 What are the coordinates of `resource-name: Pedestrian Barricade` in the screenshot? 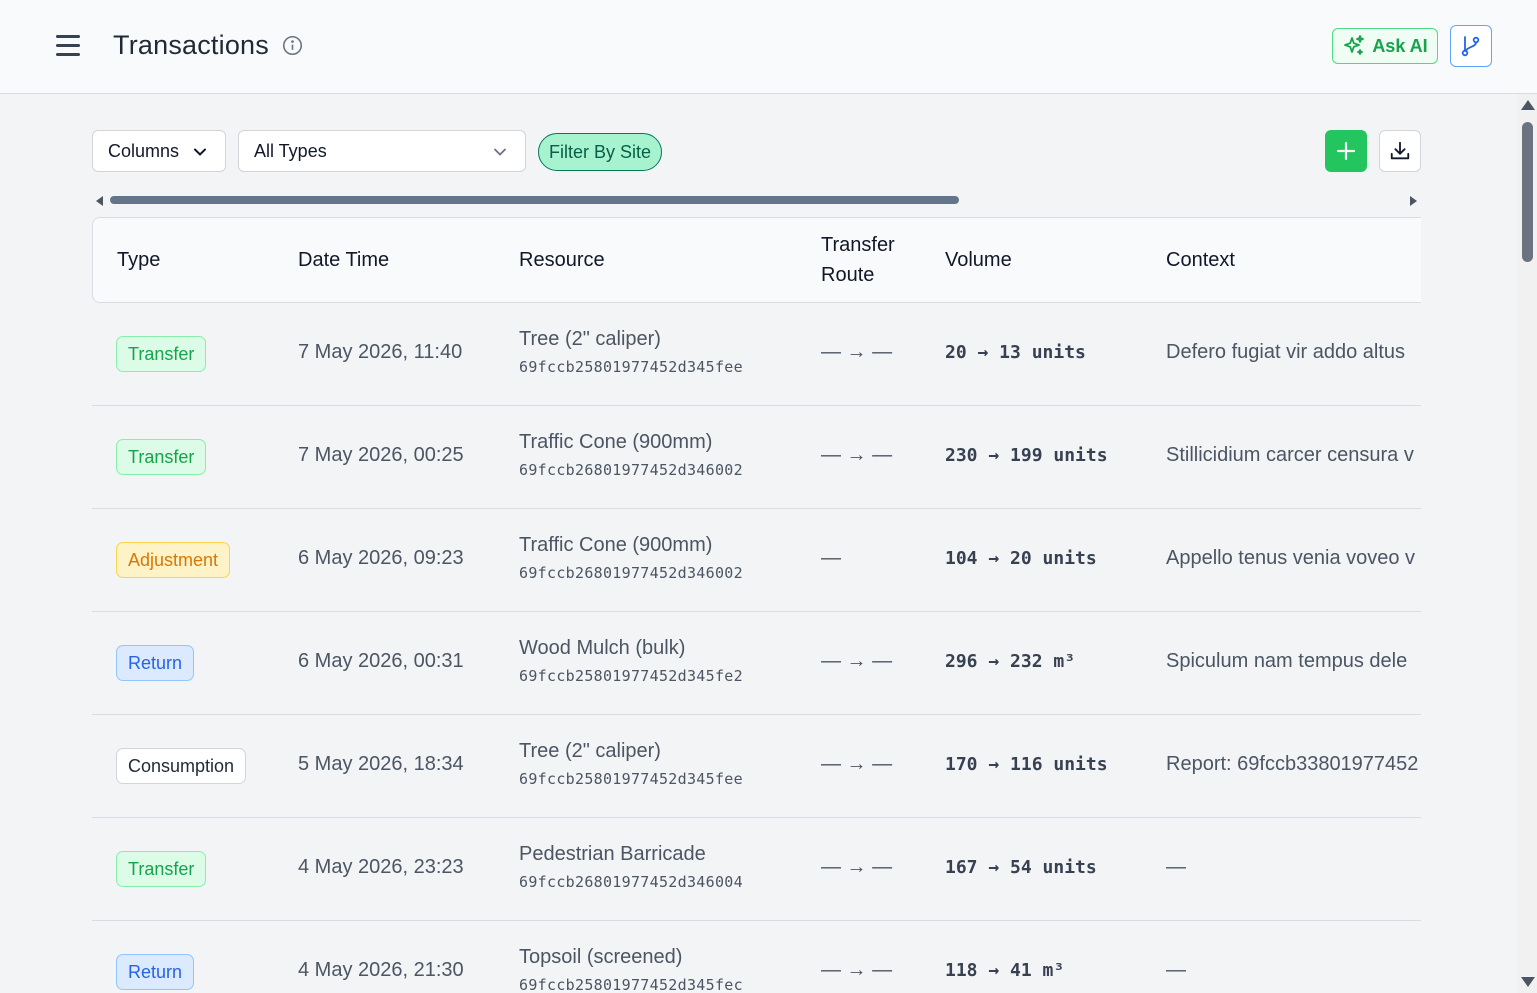 It's located at (612, 854).